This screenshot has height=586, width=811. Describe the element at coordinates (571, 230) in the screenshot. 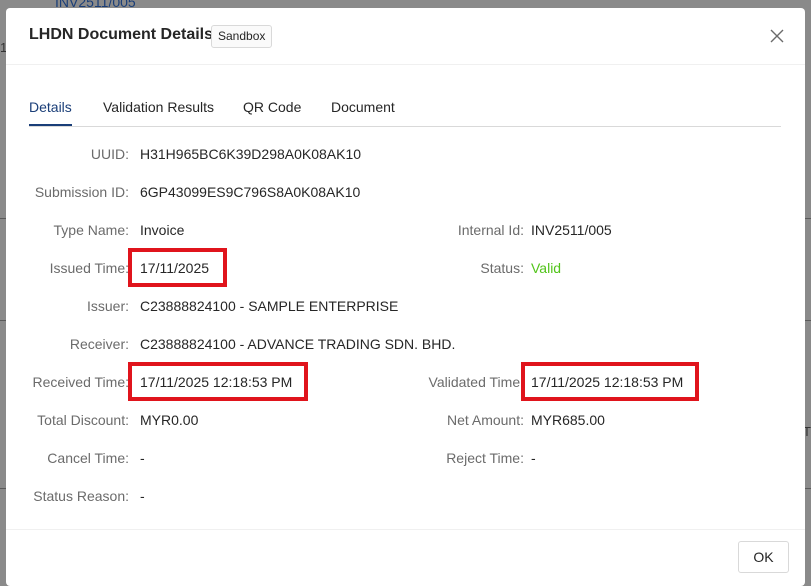

I see `internal-id-value: INV2511/005` at that location.